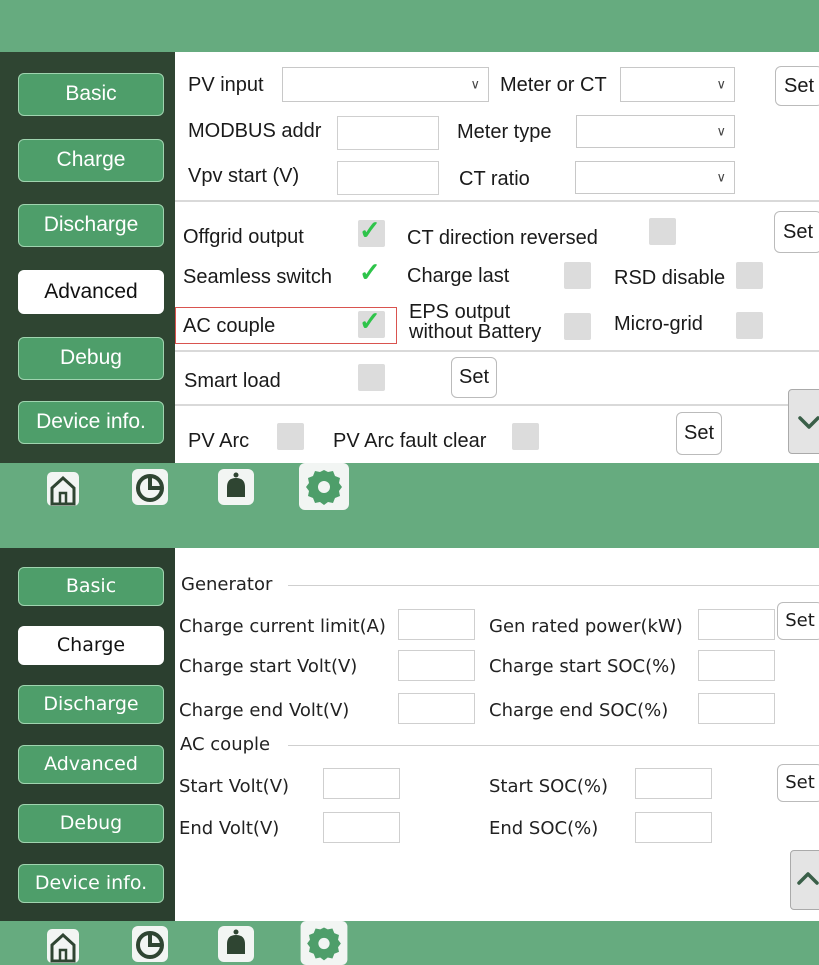 The height and width of the screenshot is (965, 819). What do you see at coordinates (410, 441) in the screenshot?
I see `pv-arc-fault-clear-label: PV Arc fault clear` at bounding box center [410, 441].